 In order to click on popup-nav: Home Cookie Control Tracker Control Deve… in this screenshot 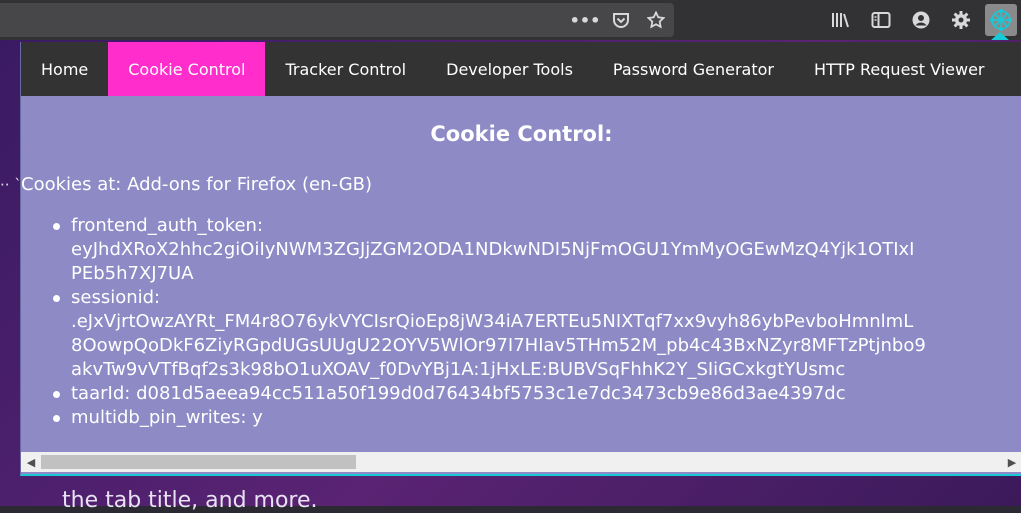, I will do `click(521, 69)`.